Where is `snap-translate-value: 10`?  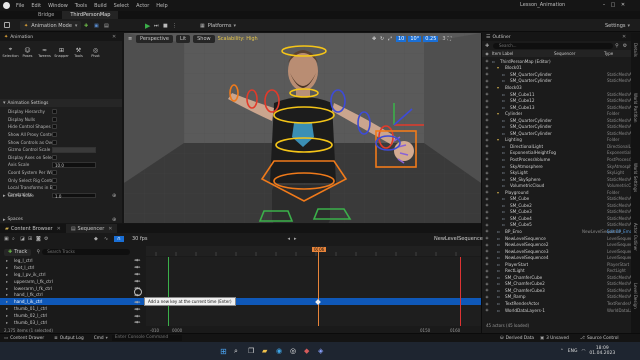
snap-translate-value: 10 is located at coordinates (401, 38).